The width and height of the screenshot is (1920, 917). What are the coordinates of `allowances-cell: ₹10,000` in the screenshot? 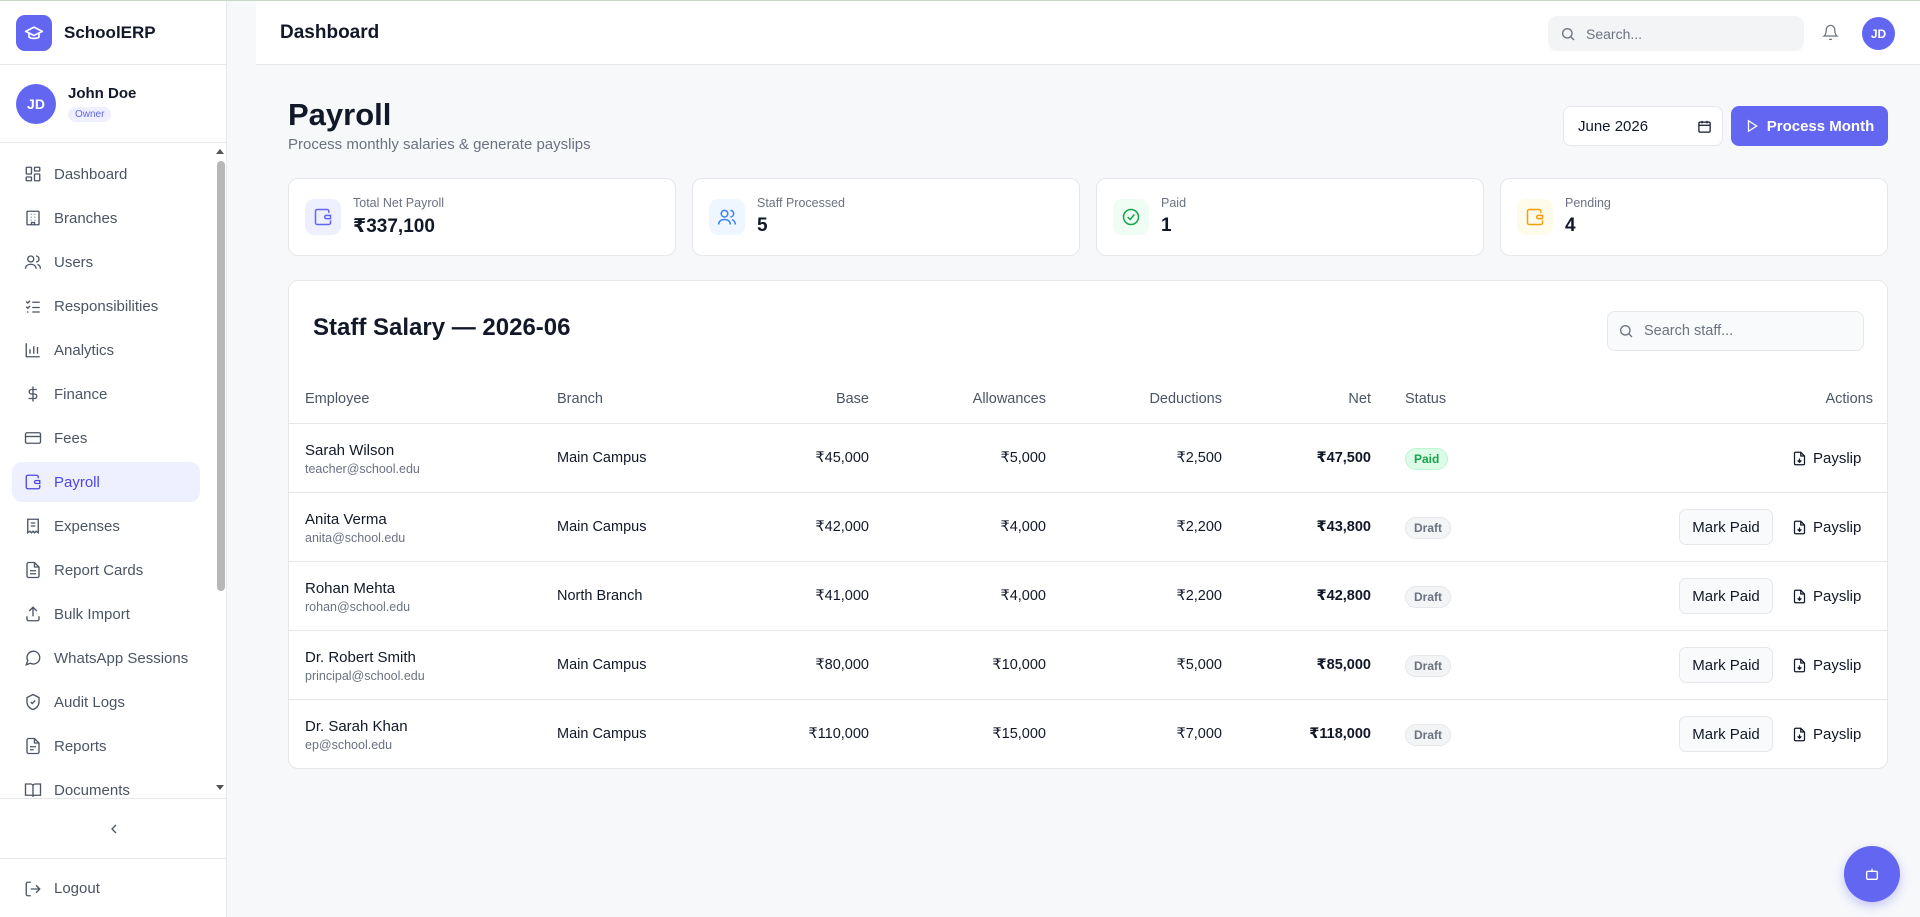 It's located at (1019, 665).